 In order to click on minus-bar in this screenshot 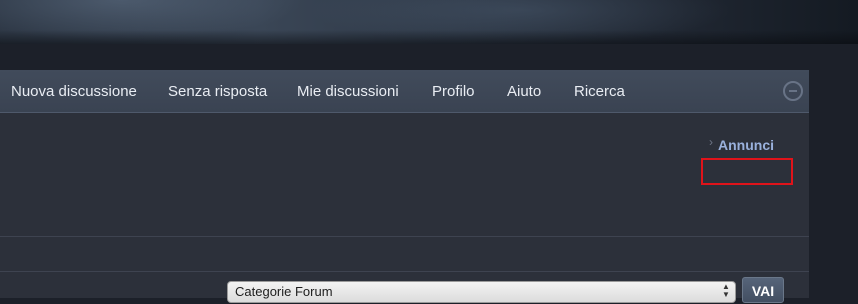, I will do `click(793, 91)`.